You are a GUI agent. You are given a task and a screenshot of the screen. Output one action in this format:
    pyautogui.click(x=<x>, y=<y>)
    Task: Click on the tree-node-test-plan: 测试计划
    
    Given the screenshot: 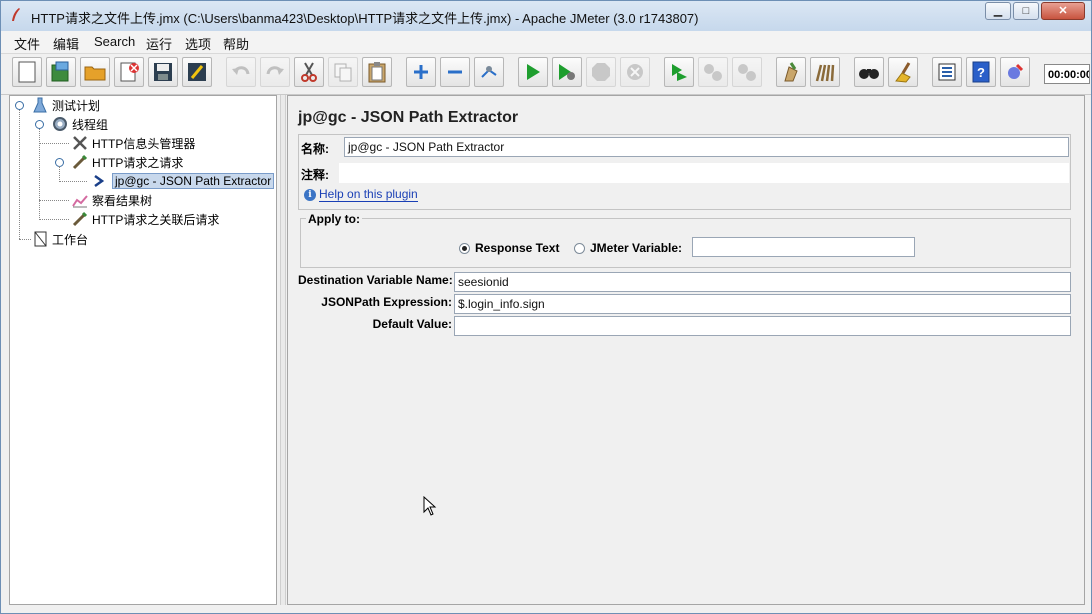 What is the action you would take?
    pyautogui.click(x=66, y=105)
    